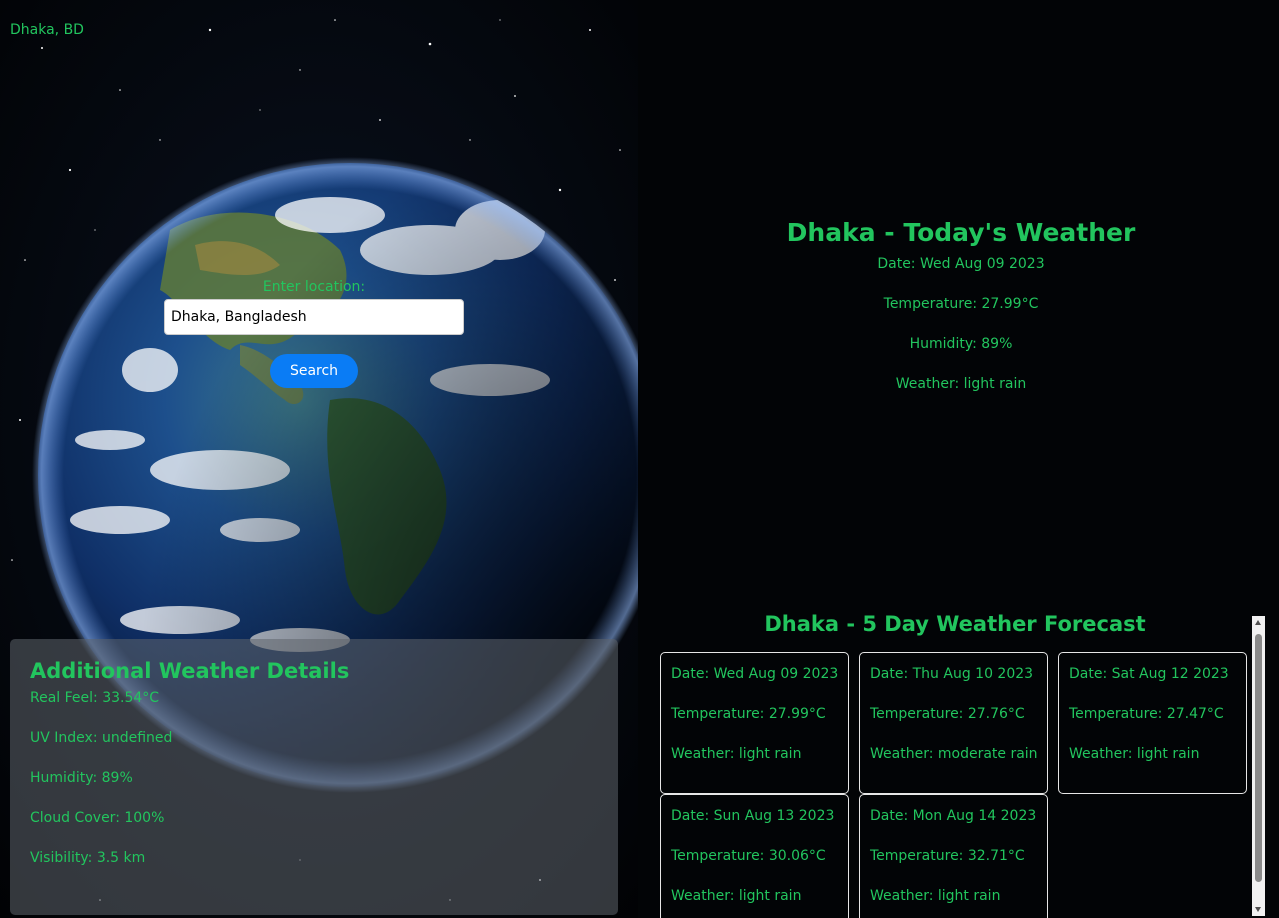  What do you see at coordinates (97, 818) in the screenshot?
I see `cloud-cover-text: Cloud Cover: 100%` at bounding box center [97, 818].